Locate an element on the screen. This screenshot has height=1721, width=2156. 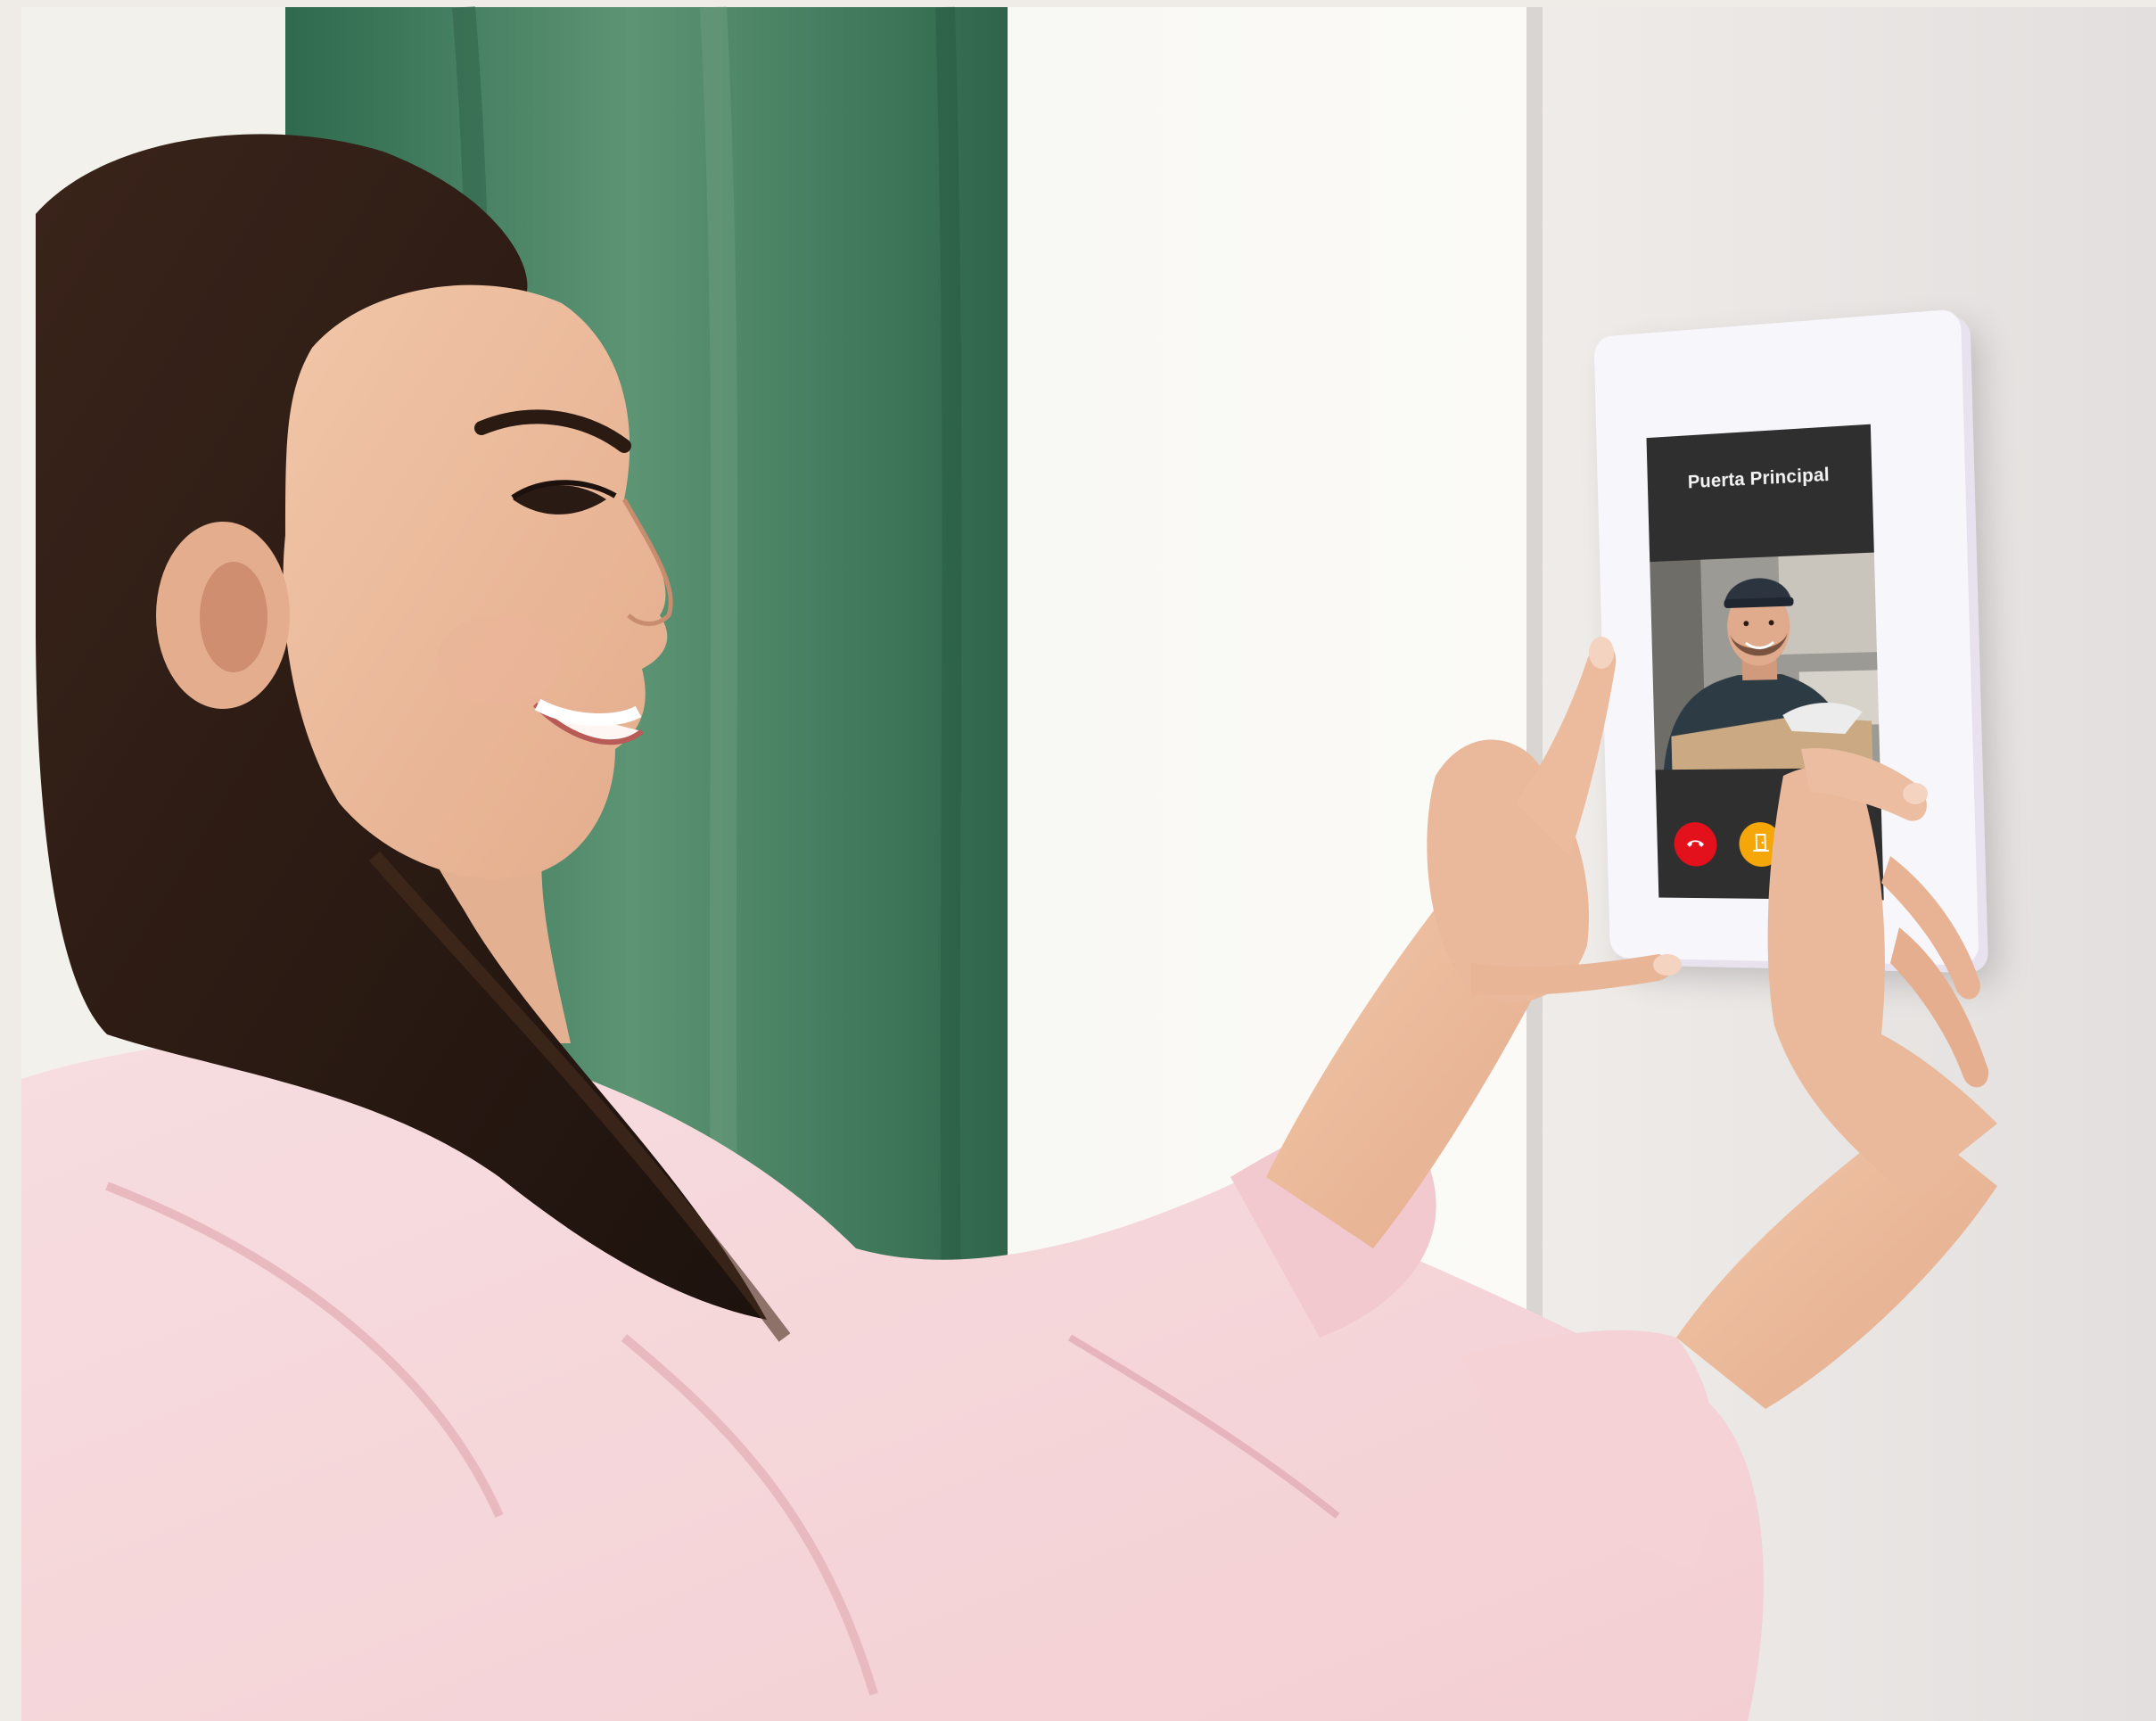
visitor-image is located at coordinates (1765, 661).